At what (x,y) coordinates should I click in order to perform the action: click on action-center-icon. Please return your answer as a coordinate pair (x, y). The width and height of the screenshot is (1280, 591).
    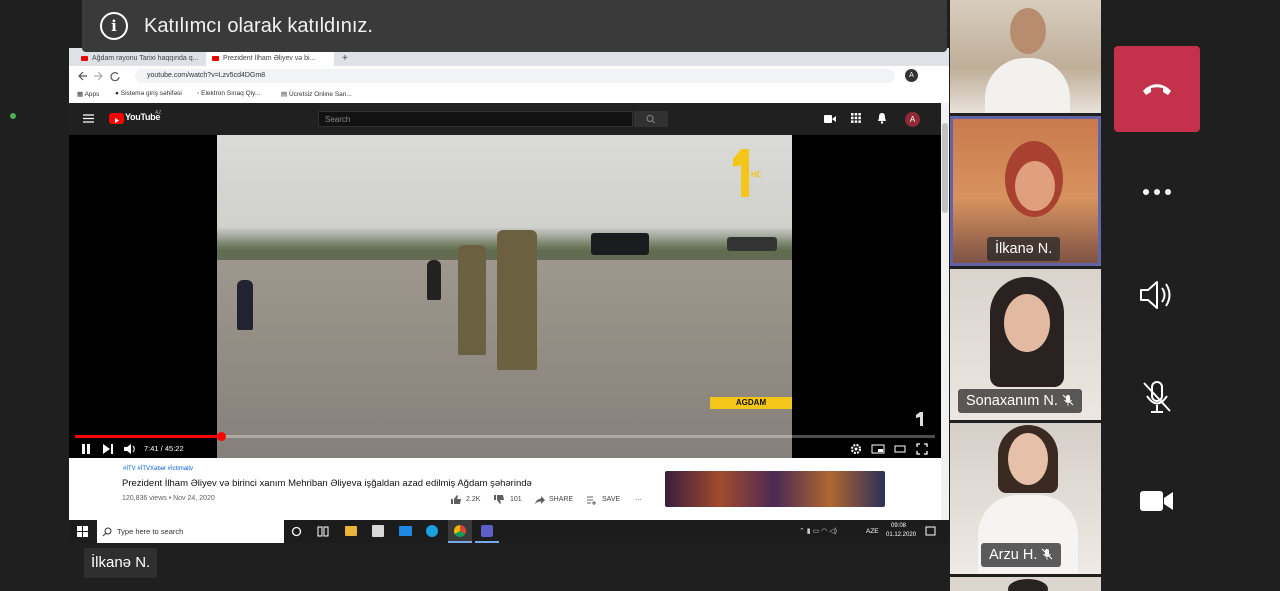
    Looking at the image, I should click on (930, 531).